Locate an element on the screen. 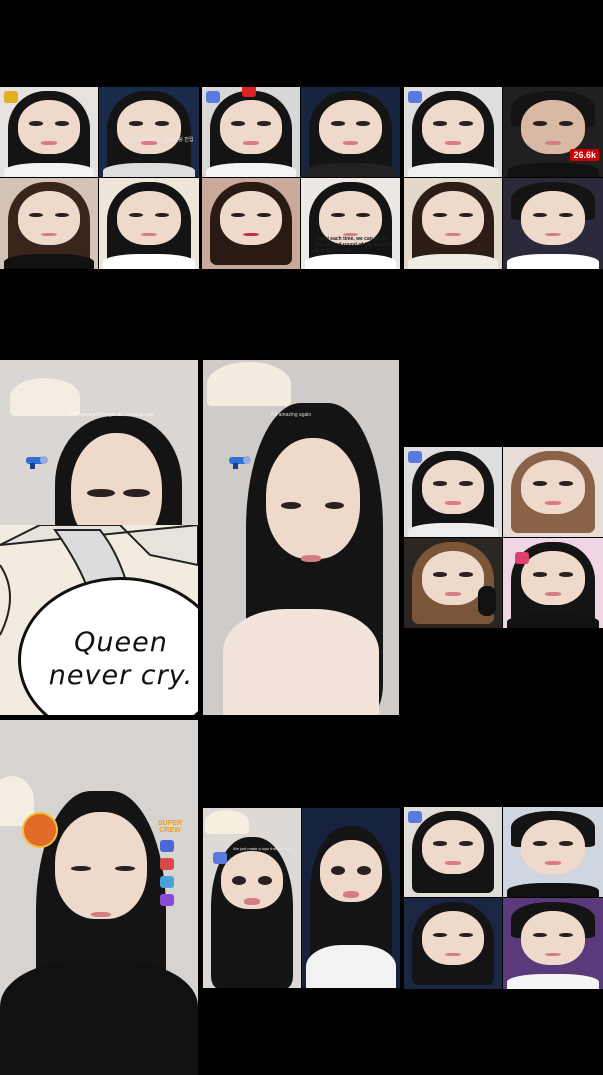 This screenshot has width=603, height=1075. stream-grid-3: 26.6k is located at coordinates (503, 178).